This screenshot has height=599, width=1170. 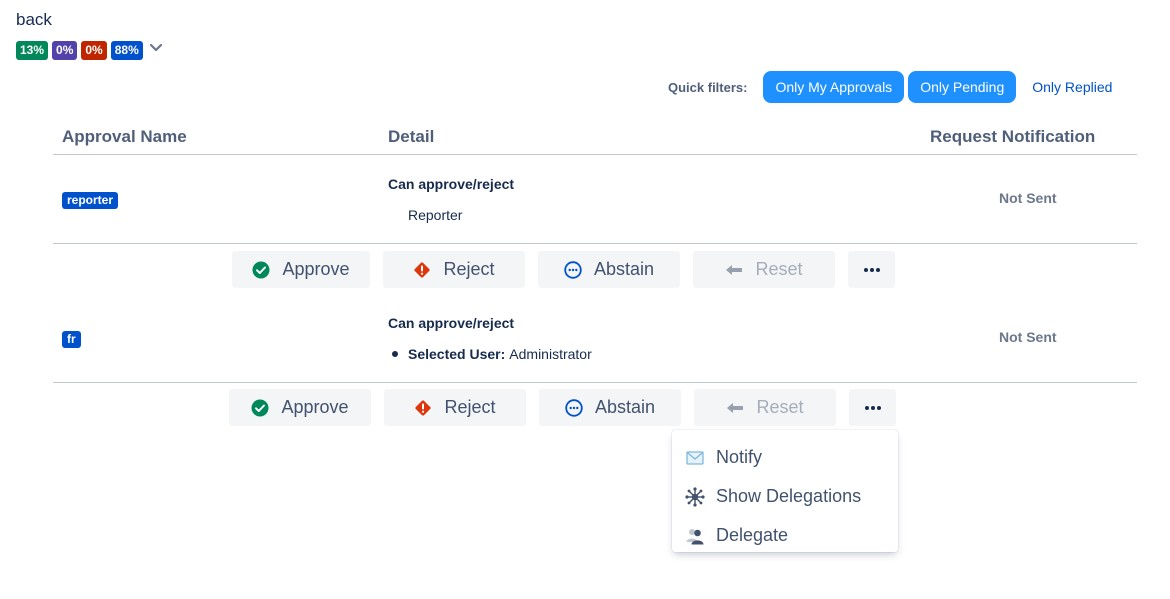 What do you see at coordinates (411, 136) in the screenshot?
I see `header-detail: Detail` at bounding box center [411, 136].